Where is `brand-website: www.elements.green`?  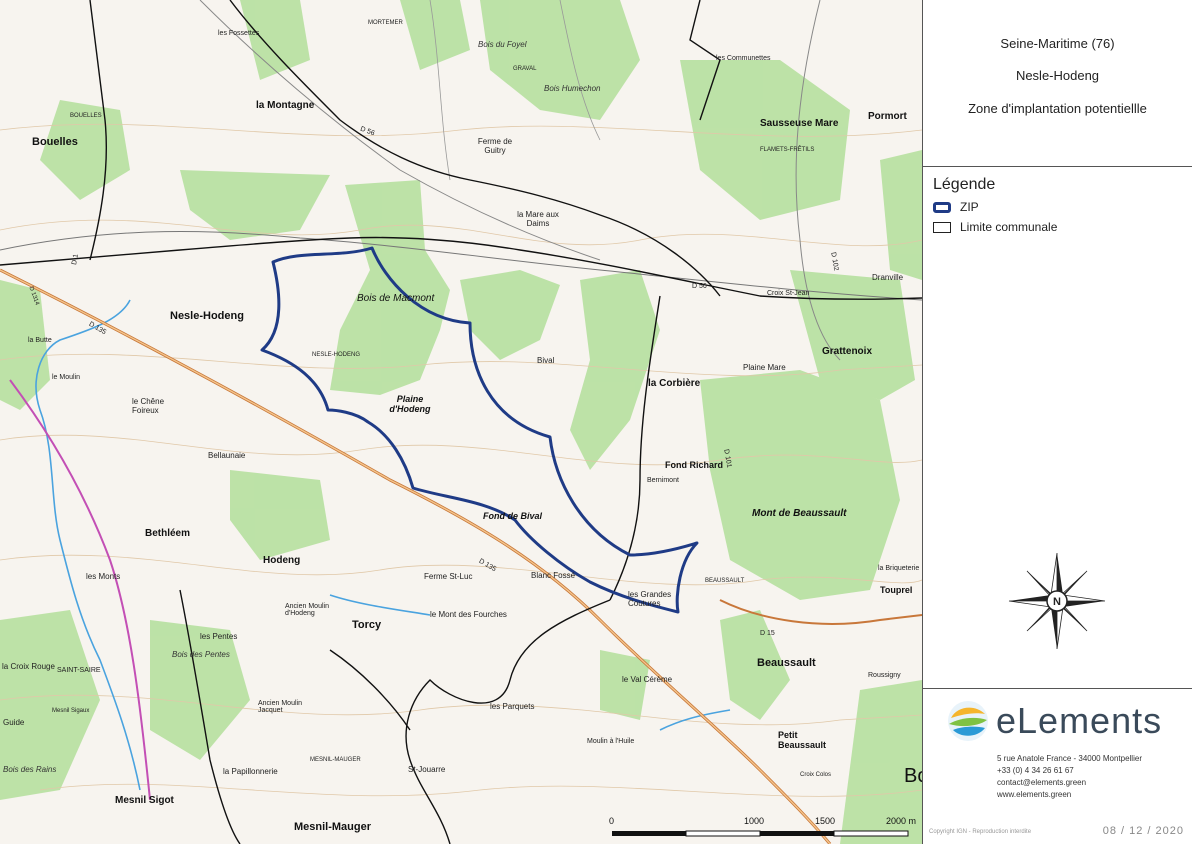 brand-website: www.elements.green is located at coordinates (1034, 794).